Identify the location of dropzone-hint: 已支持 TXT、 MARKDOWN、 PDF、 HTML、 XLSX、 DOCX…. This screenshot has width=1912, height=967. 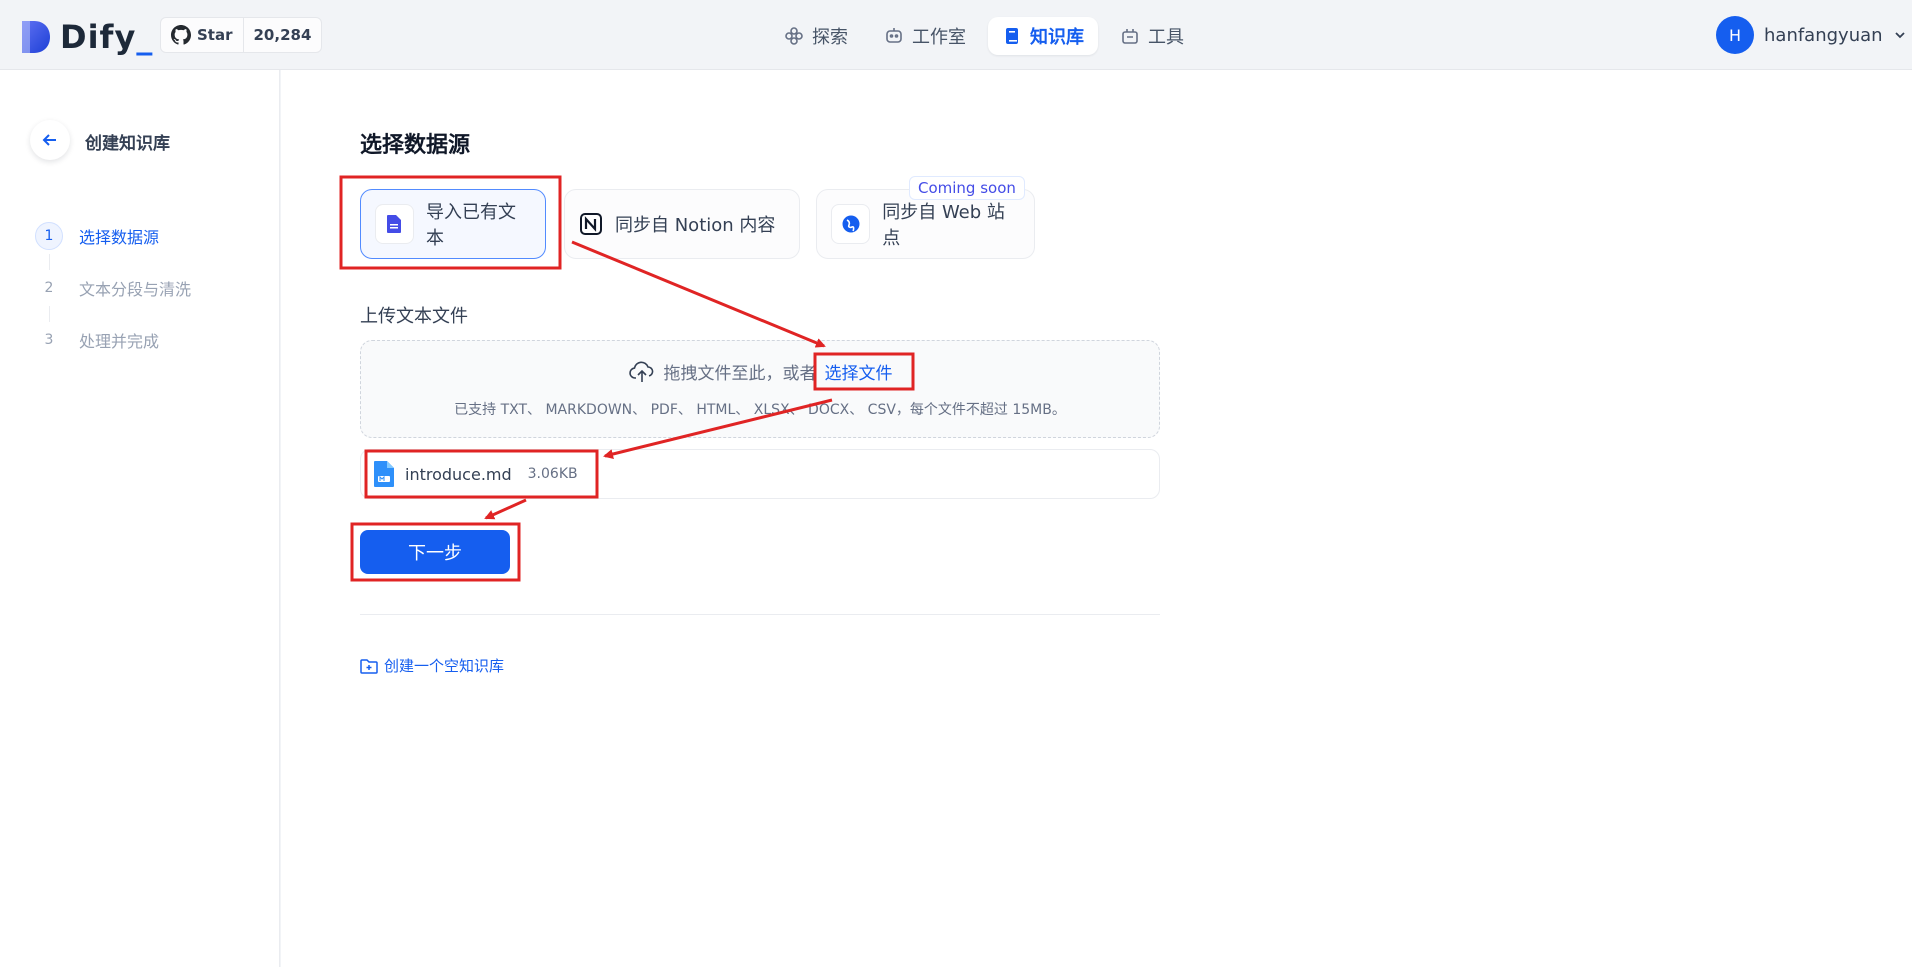
(760, 410).